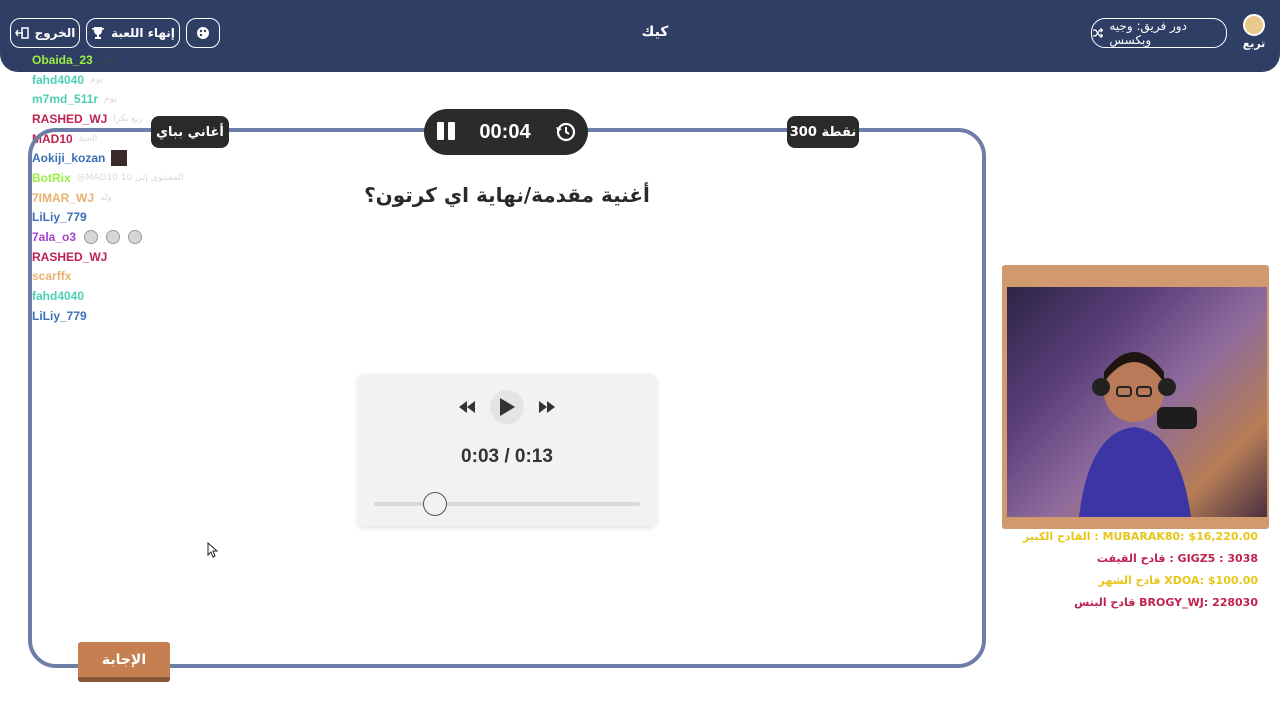  I want to click on app-logo: تربع, so click(1254, 34).